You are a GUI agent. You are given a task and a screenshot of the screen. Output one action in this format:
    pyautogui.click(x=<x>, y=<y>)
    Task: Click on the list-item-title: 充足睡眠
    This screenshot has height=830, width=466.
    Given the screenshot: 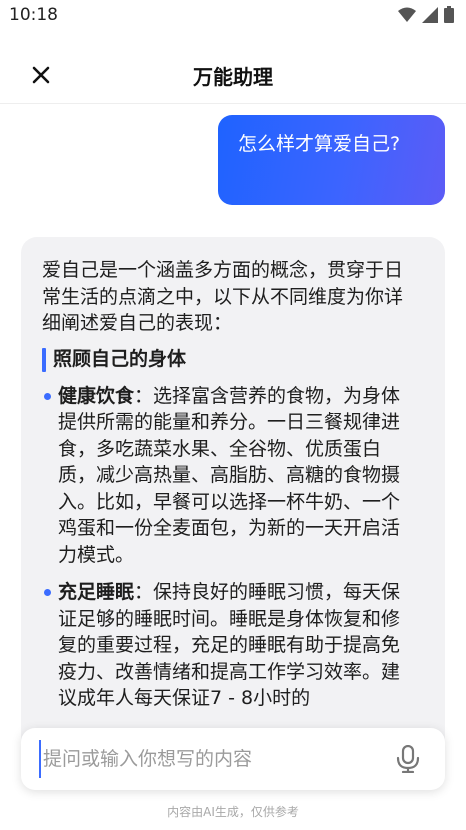 What is the action you would take?
    pyautogui.click(x=96, y=592)
    